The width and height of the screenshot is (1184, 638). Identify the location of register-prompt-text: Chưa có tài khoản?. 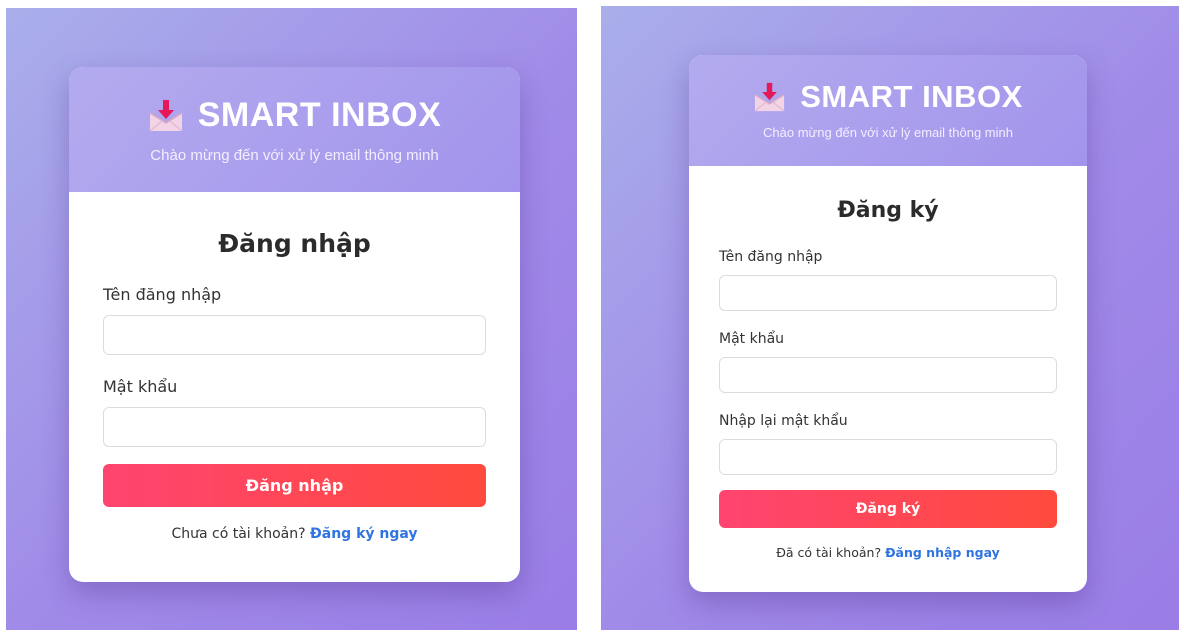
(238, 534).